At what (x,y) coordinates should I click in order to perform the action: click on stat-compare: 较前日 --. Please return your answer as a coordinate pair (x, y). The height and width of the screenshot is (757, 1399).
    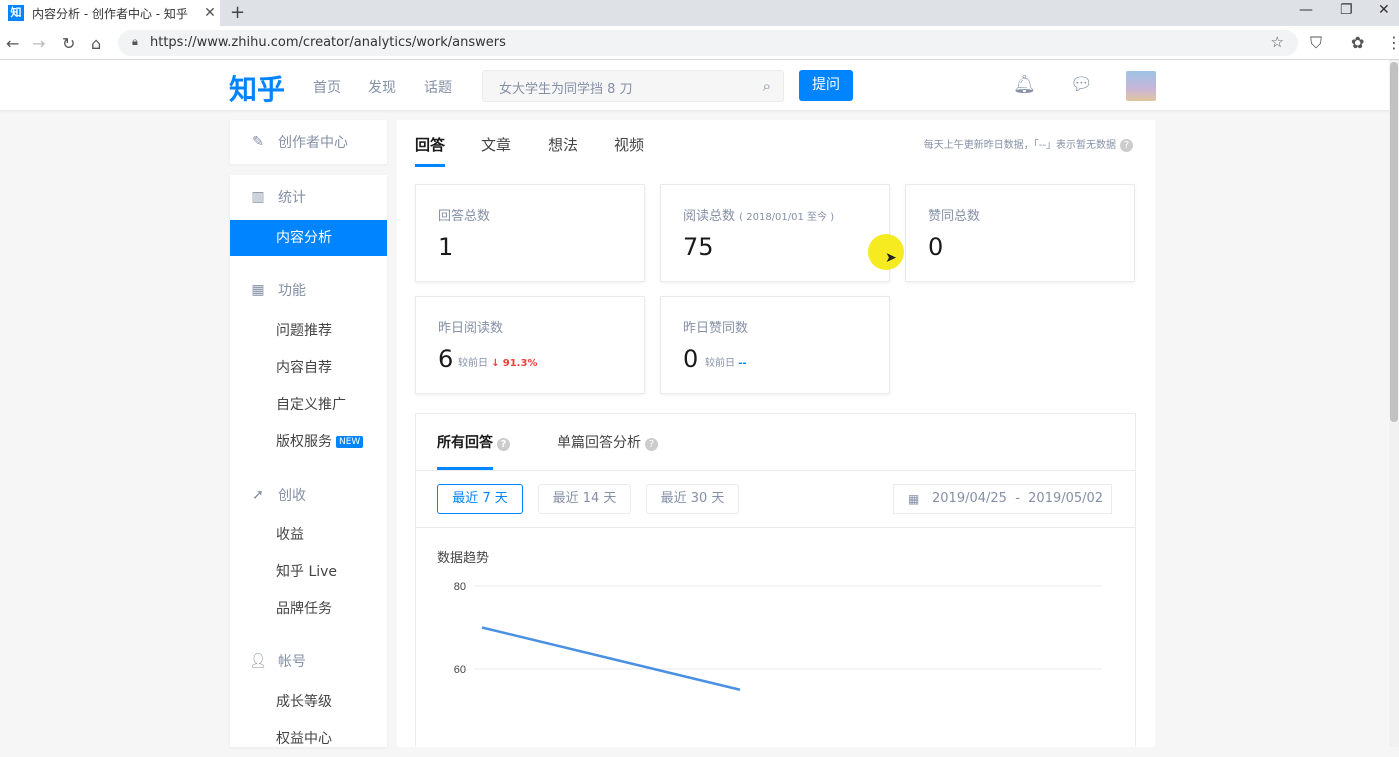
    Looking at the image, I should click on (726, 363).